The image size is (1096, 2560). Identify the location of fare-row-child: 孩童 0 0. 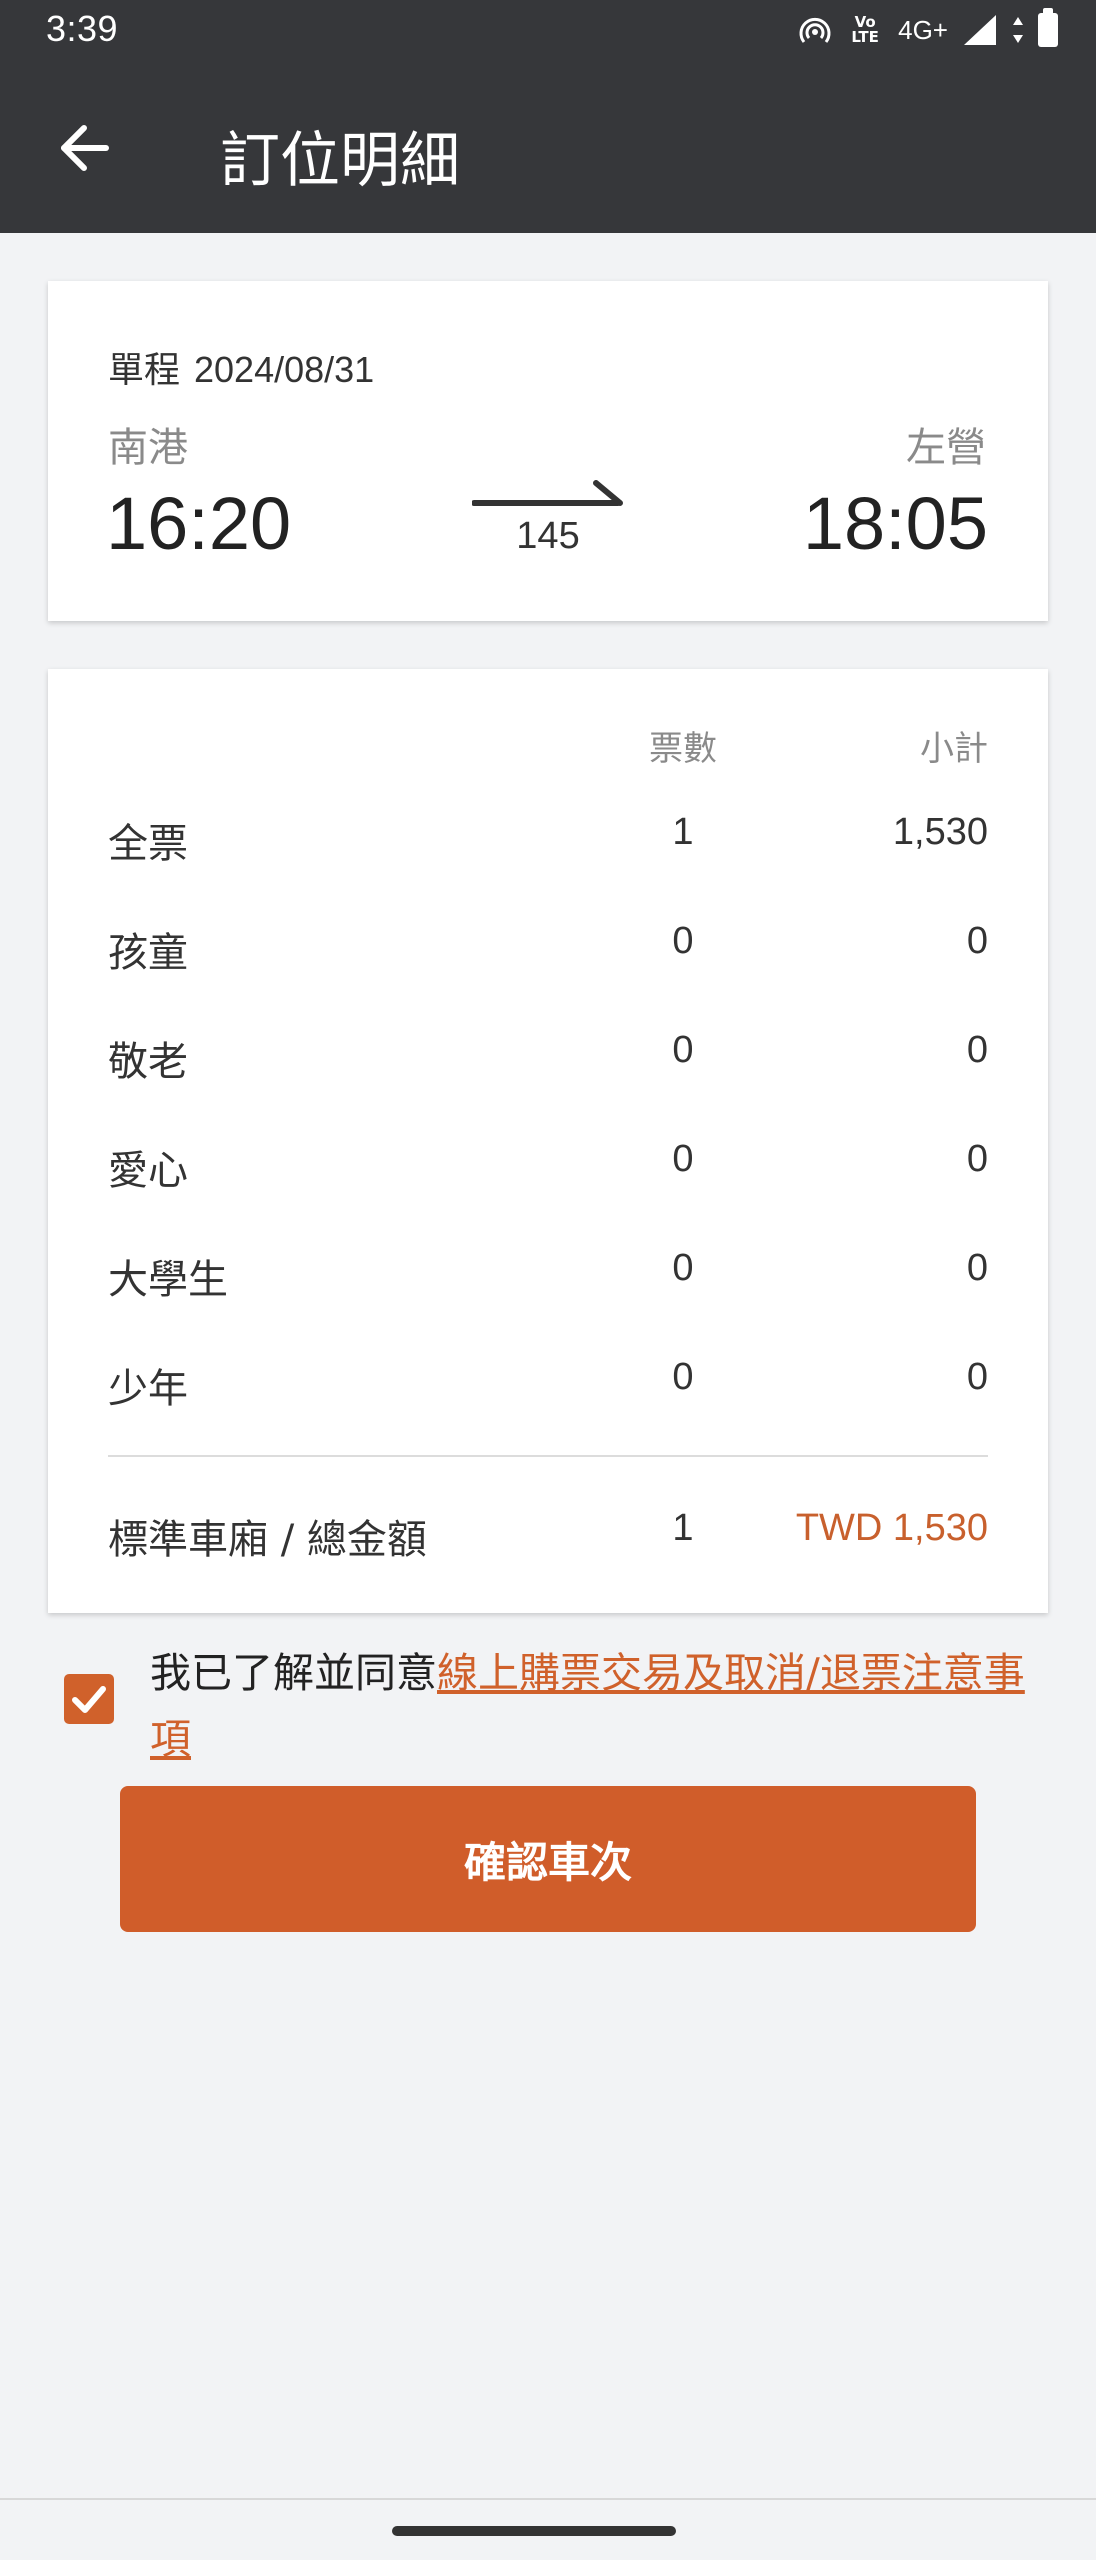
(548, 942).